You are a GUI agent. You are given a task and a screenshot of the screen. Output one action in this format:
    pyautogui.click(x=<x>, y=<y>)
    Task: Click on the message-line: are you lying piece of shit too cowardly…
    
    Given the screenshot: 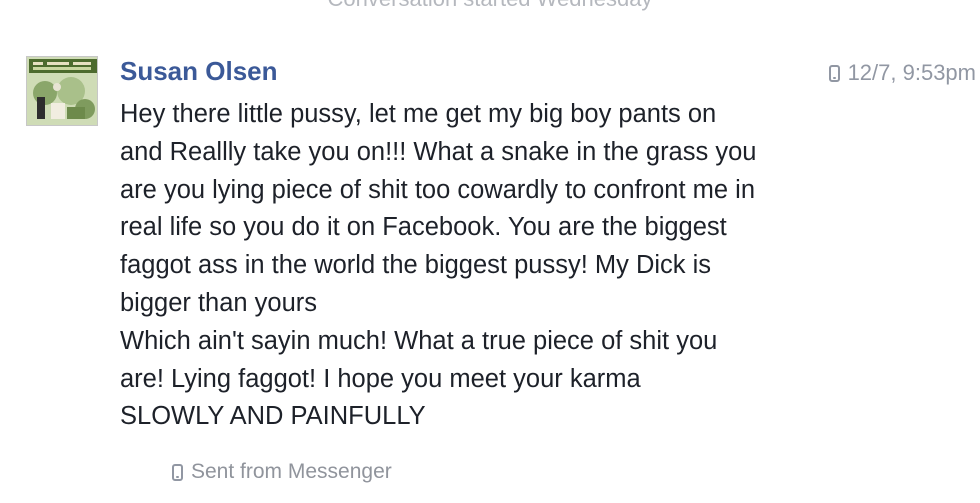 What is the action you would take?
    pyautogui.click(x=437, y=189)
    